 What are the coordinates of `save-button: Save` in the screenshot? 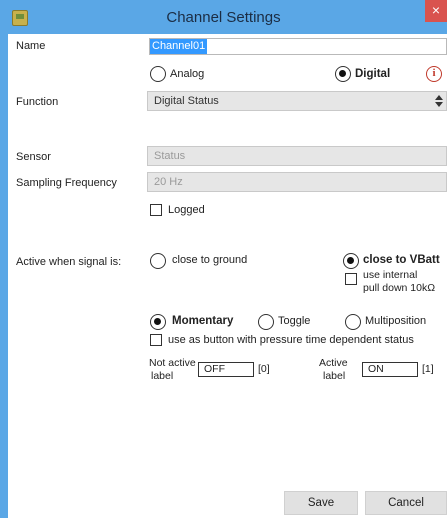 It's located at (321, 503).